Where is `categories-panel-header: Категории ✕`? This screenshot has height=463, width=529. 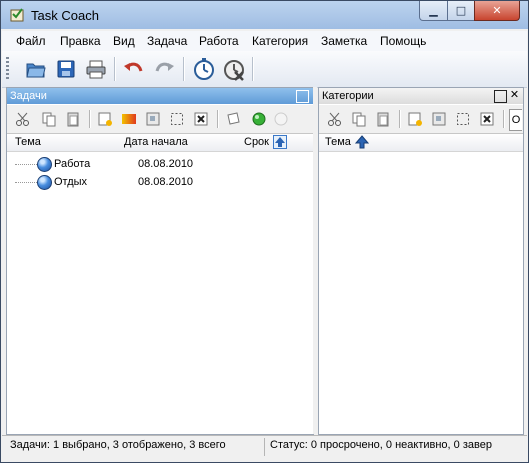 categories-panel-header: Категории ✕ is located at coordinates (421, 96).